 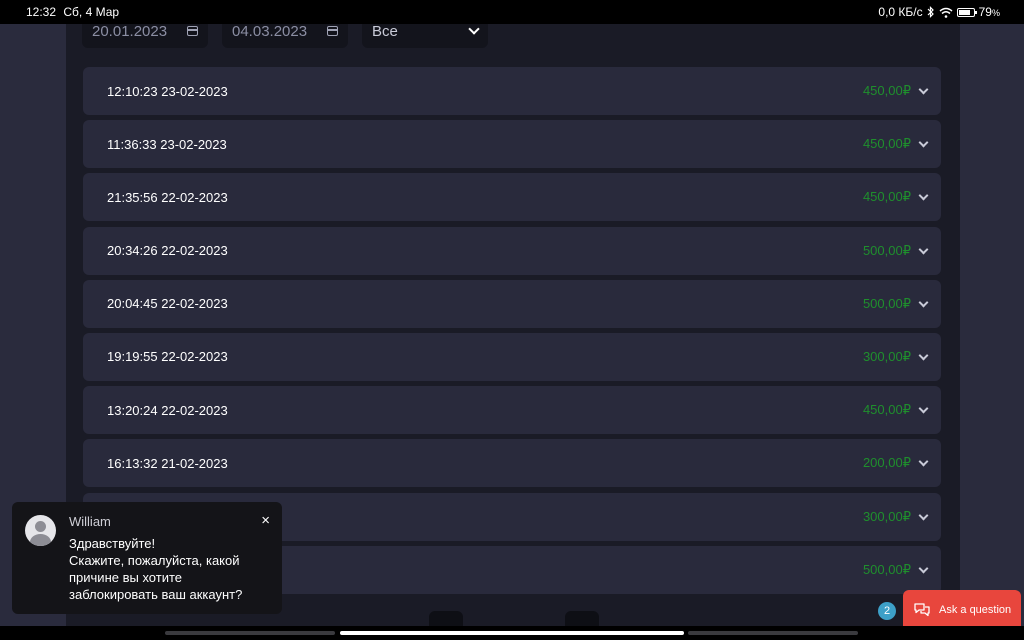 I want to click on transaction-row: 16:13:32 21-02-2023 200,00₽, so click(x=512, y=463).